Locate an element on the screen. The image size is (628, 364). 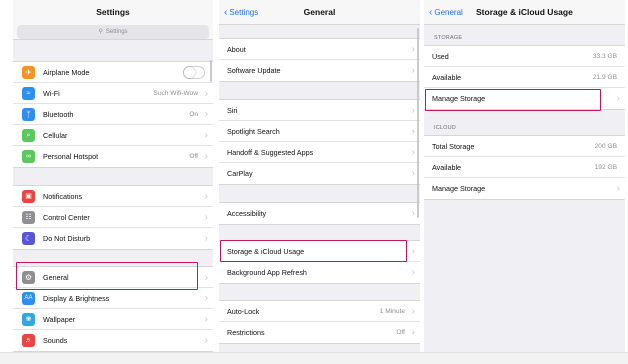
settings-item-bluetooth: ᛉ Bluetooth On › is located at coordinates (113, 114).